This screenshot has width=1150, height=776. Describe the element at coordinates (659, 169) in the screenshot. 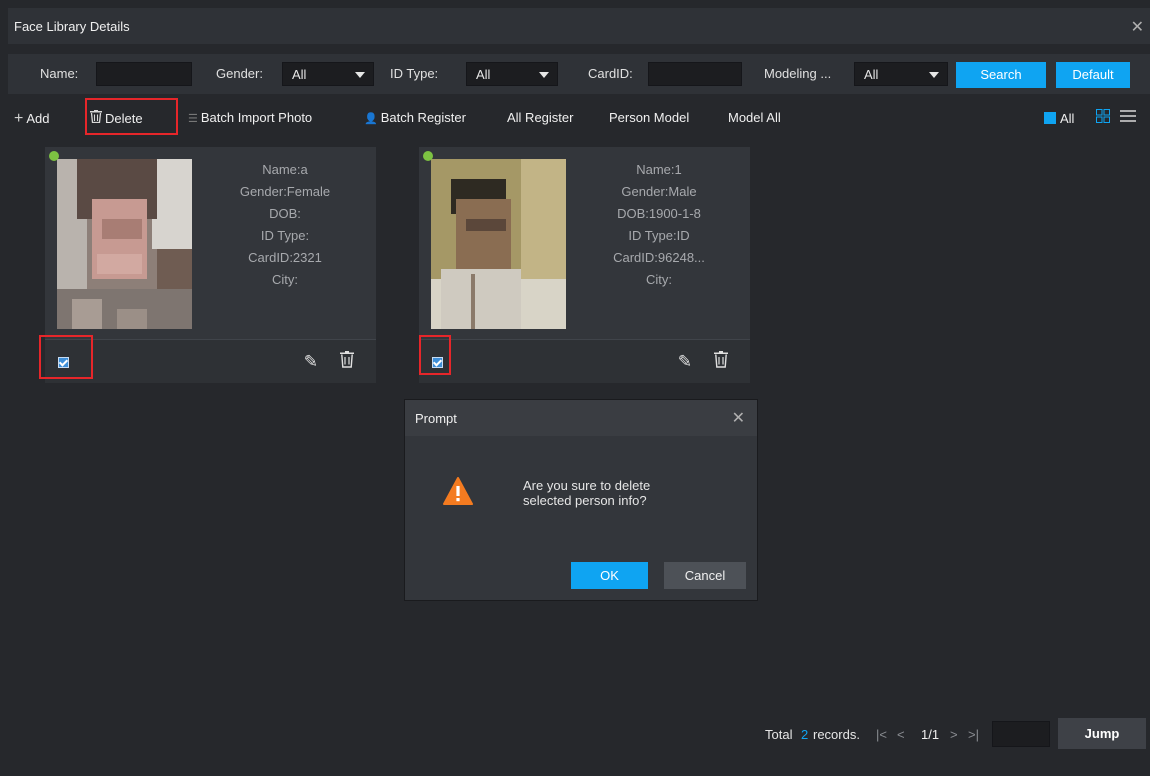

I see `person-name: Name:1` at that location.